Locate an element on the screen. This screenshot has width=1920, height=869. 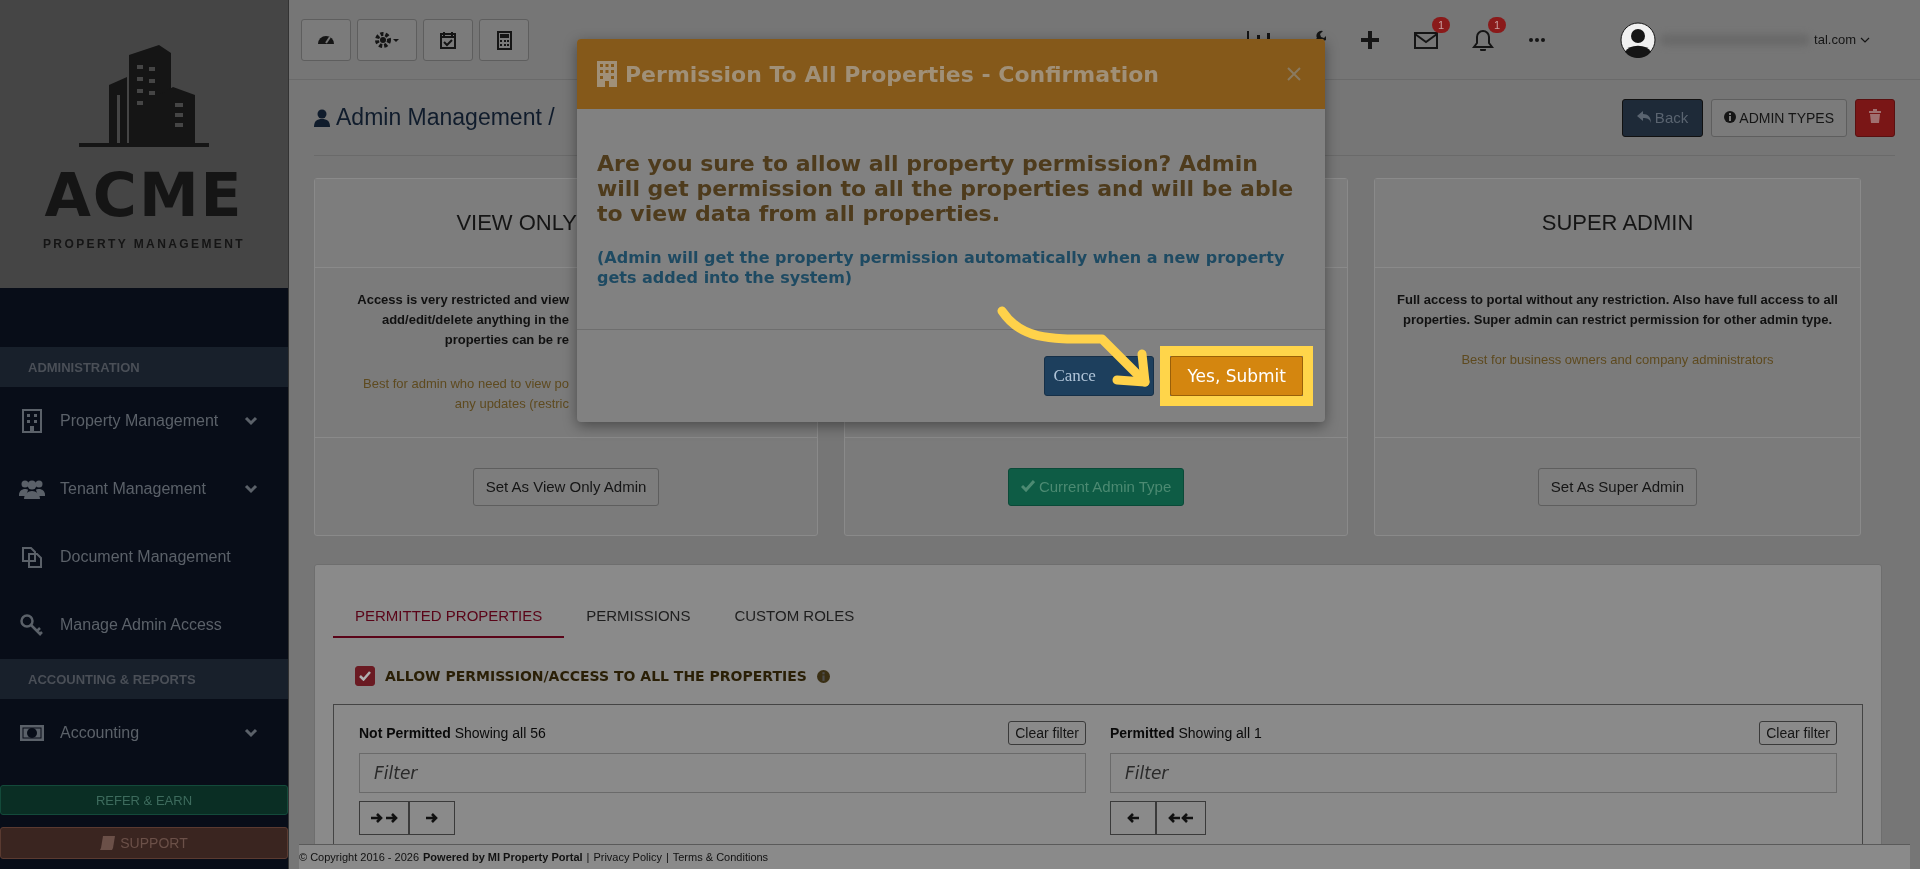
double-arrow-left-icon is located at coordinates (1181, 818).